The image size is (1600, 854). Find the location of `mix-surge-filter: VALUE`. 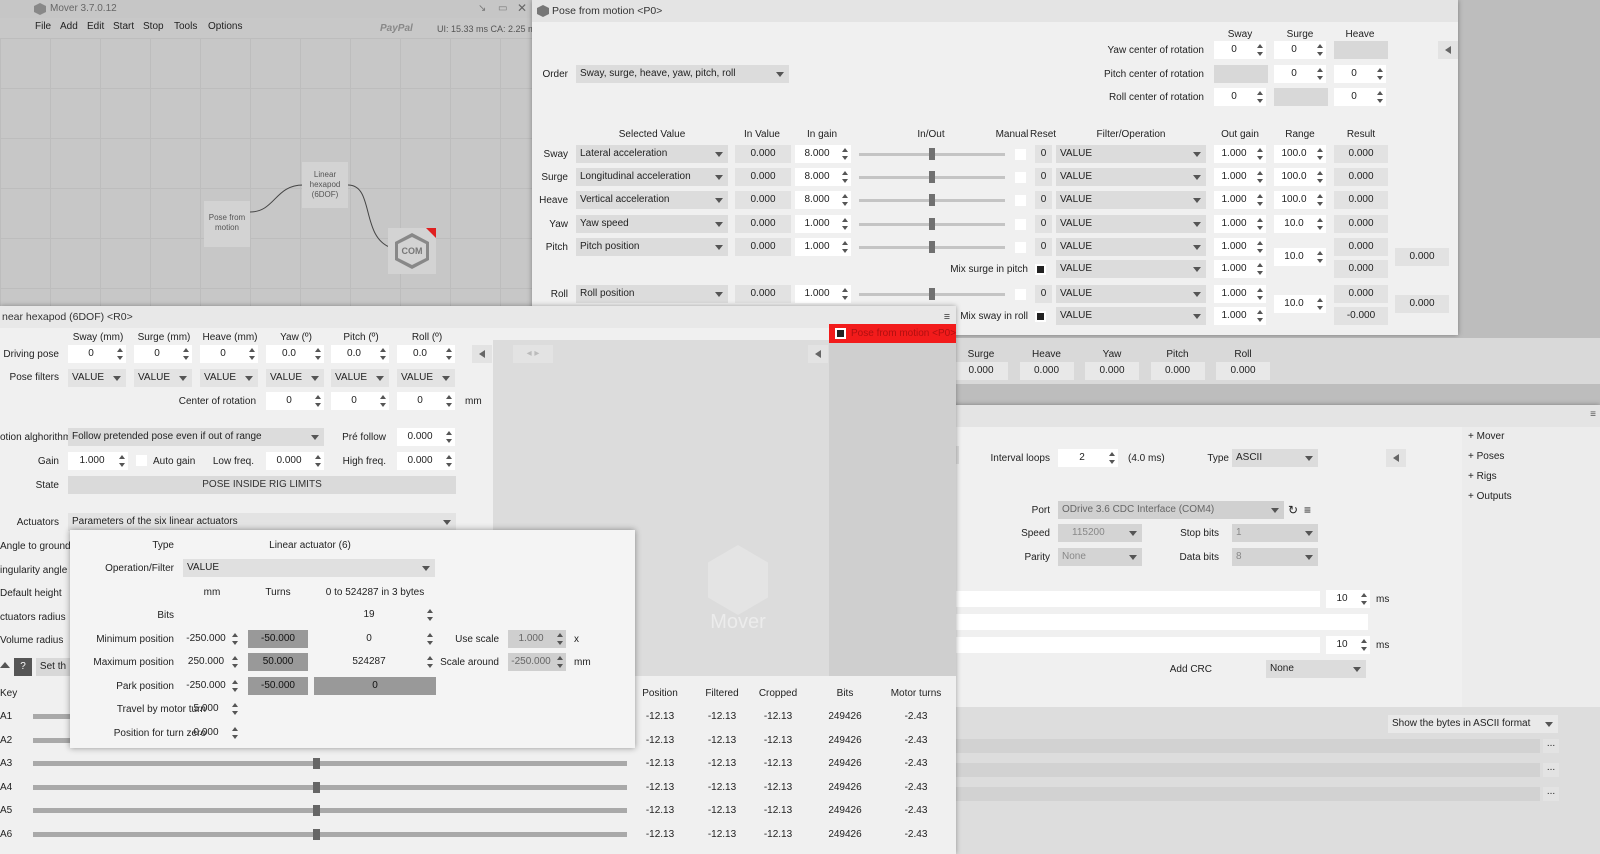

mix-surge-filter: VALUE is located at coordinates (1131, 269).